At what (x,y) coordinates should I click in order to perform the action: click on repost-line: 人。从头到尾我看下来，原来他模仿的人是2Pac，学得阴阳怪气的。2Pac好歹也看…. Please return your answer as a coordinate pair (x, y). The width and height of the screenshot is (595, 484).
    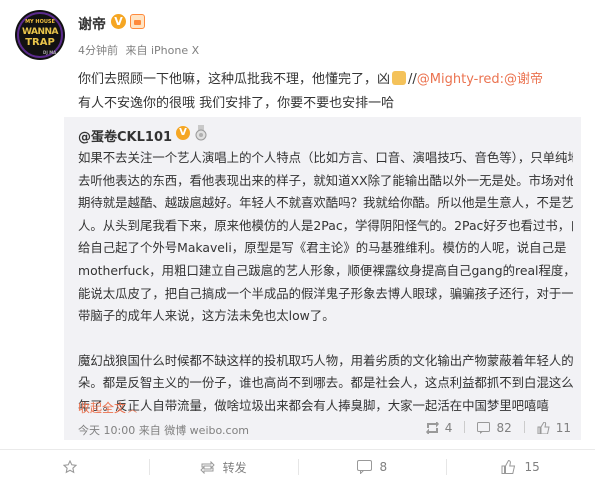
    Looking at the image, I should click on (325, 225).